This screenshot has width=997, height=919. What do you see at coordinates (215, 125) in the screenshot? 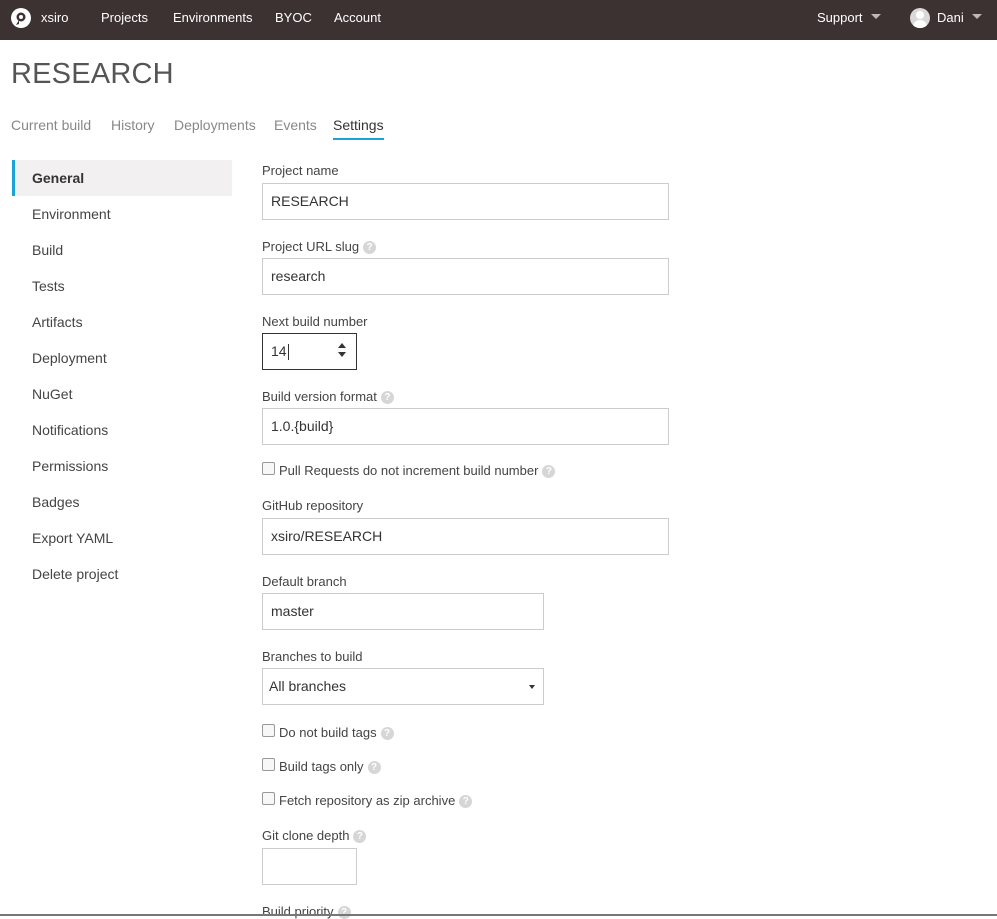
I see `tab-deployments: Deployments` at bounding box center [215, 125].